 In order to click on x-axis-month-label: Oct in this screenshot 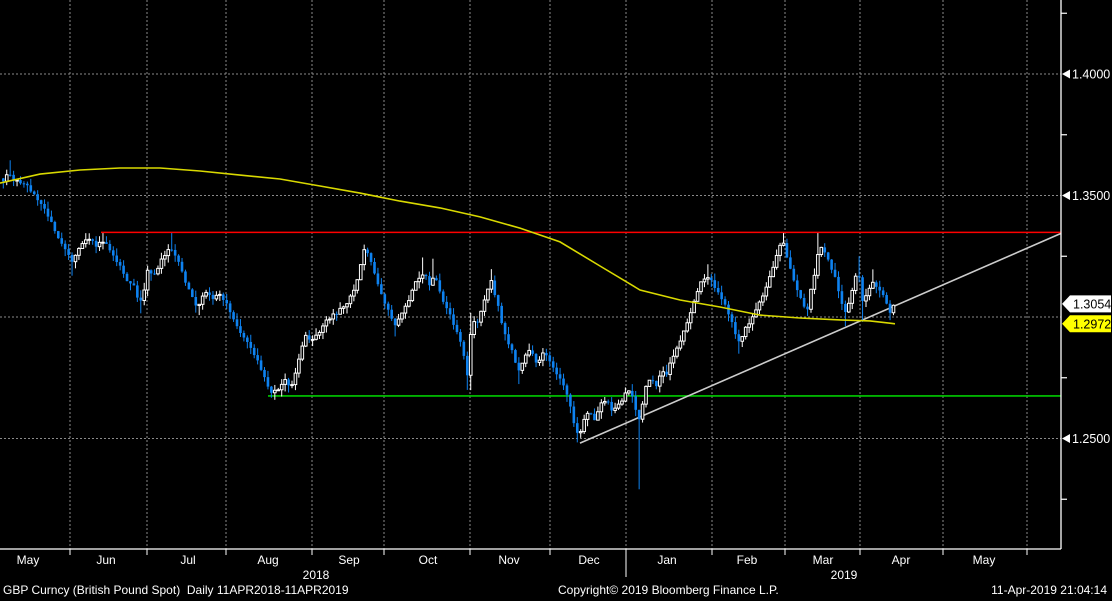, I will do `click(428, 560)`.